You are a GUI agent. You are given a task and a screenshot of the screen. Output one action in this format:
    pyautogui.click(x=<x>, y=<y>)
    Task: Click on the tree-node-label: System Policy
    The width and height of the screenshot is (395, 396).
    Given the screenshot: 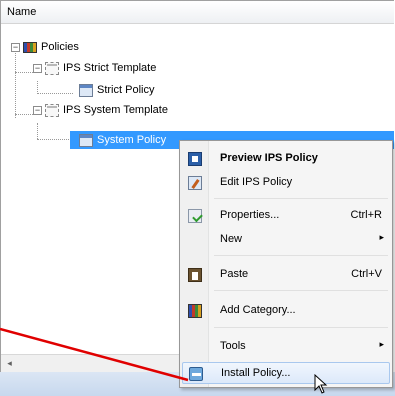 What is the action you would take?
    pyautogui.click(x=132, y=140)
    